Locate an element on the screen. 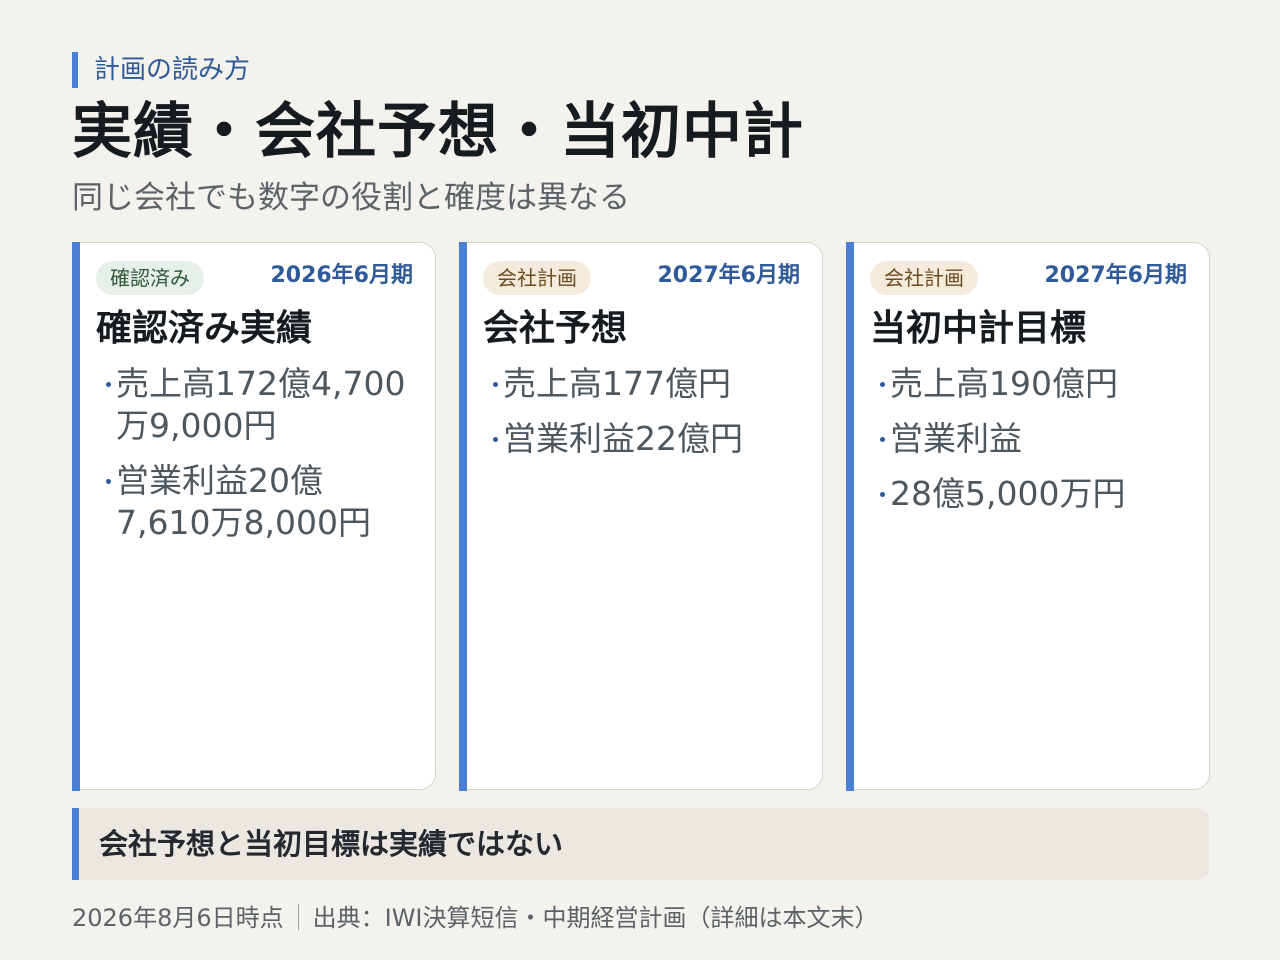 This screenshot has width=1280, height=960. metric-list: 売上高190億円 営業利益 28億5,000万円 is located at coordinates (1034, 445).